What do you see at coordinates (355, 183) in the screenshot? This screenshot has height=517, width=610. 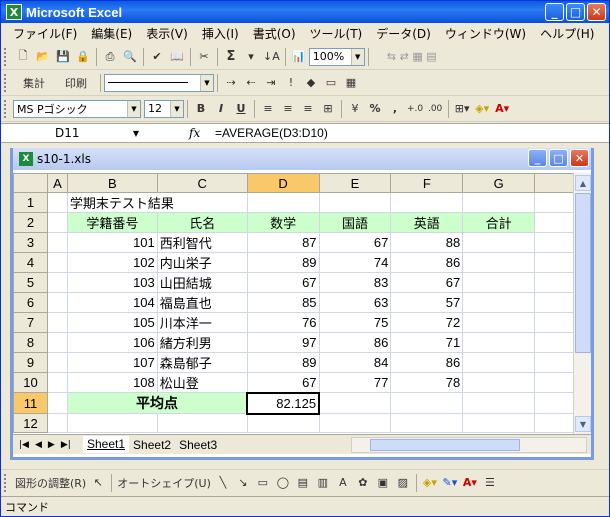 I see `column-header: E` at bounding box center [355, 183].